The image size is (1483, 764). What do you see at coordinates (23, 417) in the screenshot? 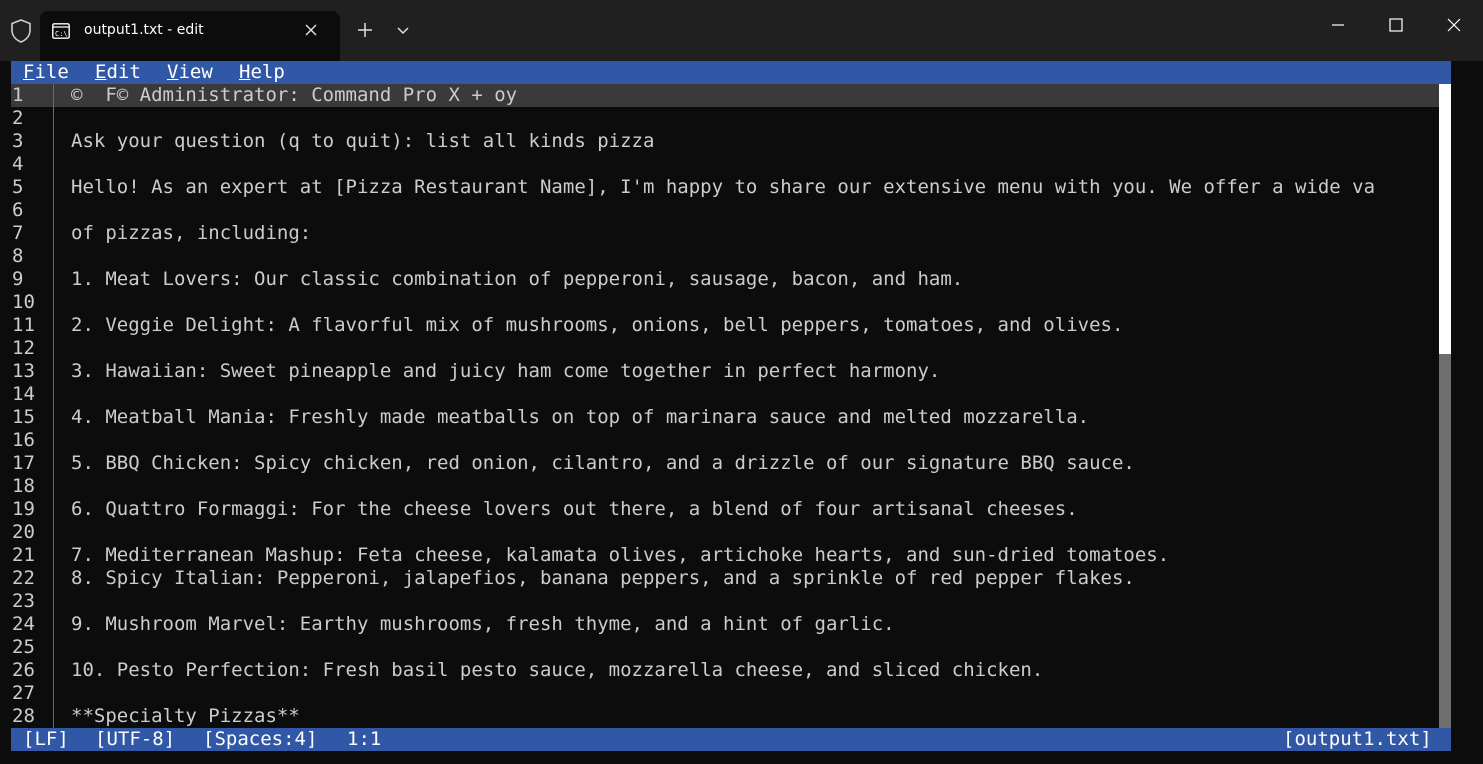
I see `line-number: 15` at bounding box center [23, 417].